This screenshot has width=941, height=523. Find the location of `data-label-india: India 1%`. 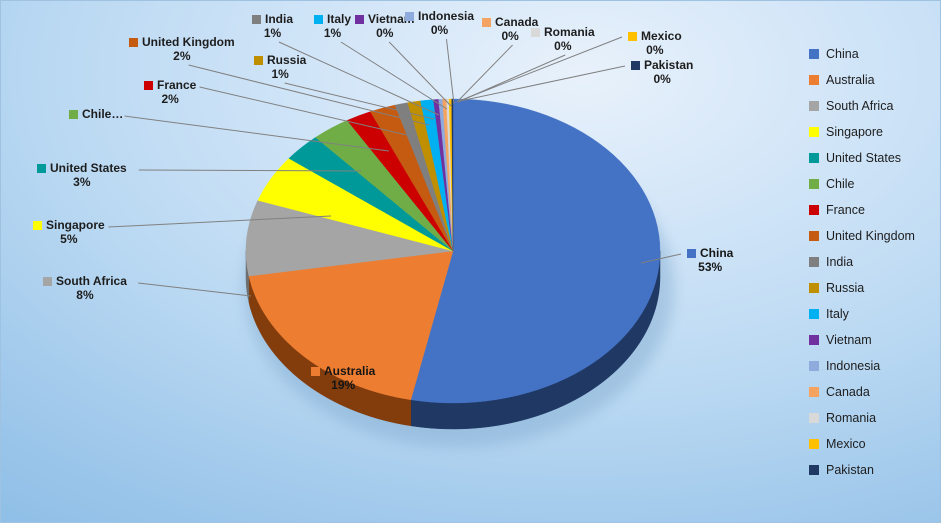

data-label-india: India 1% is located at coordinates (272, 26).